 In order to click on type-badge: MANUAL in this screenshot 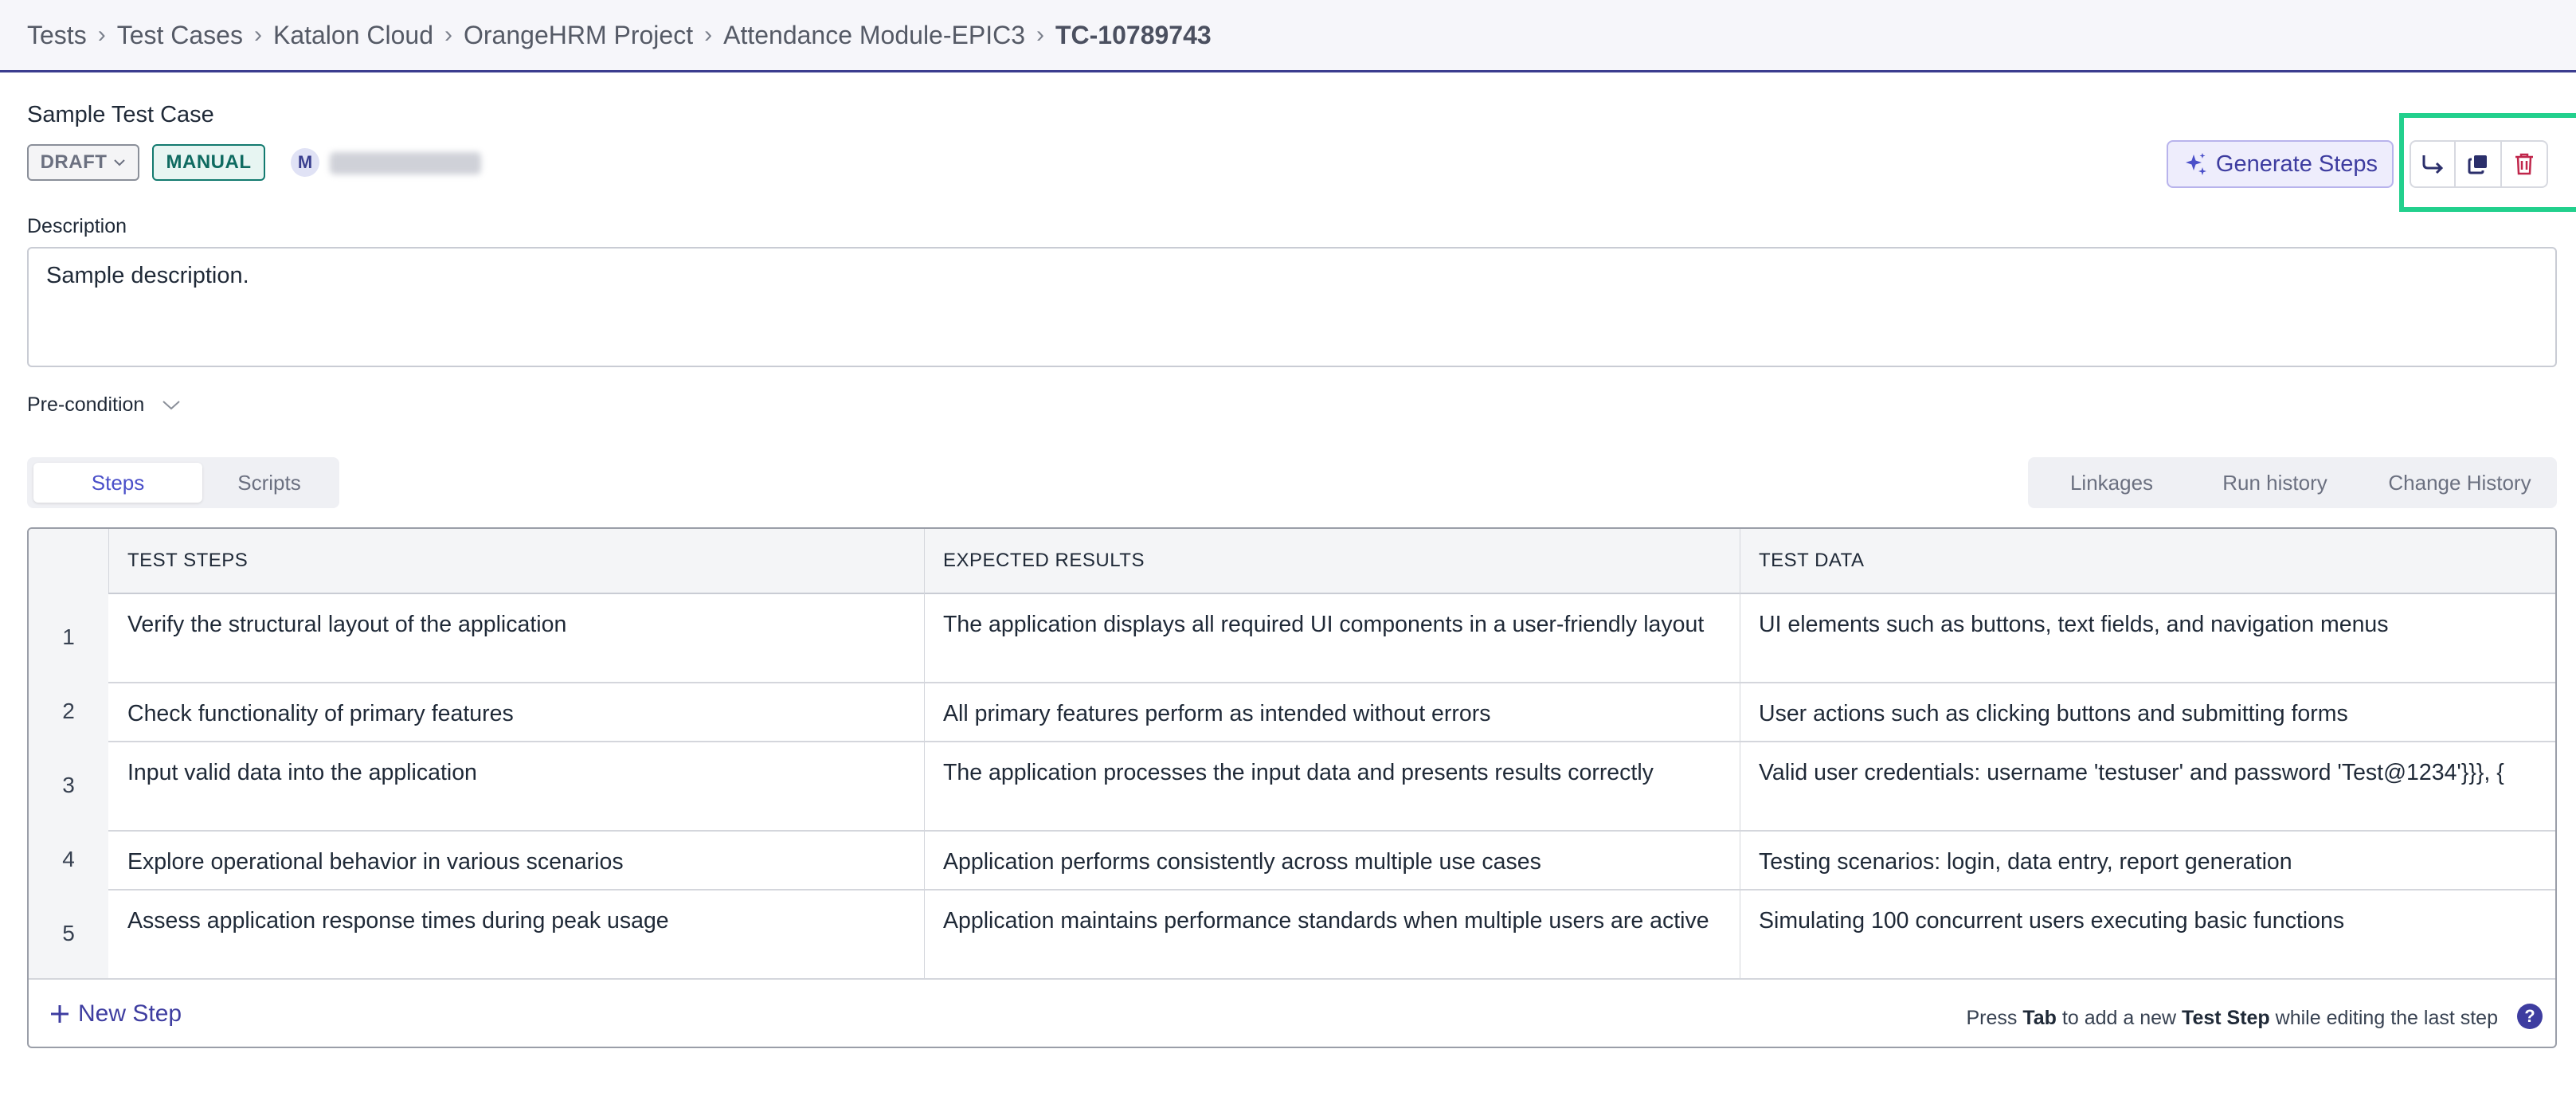, I will do `click(208, 162)`.